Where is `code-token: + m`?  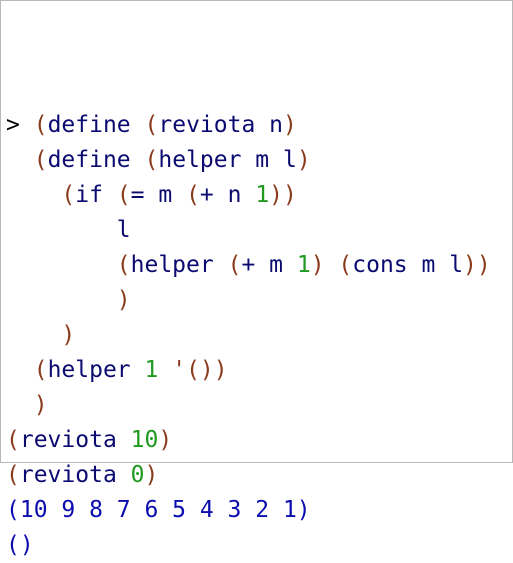
code-token: + m is located at coordinates (269, 265).